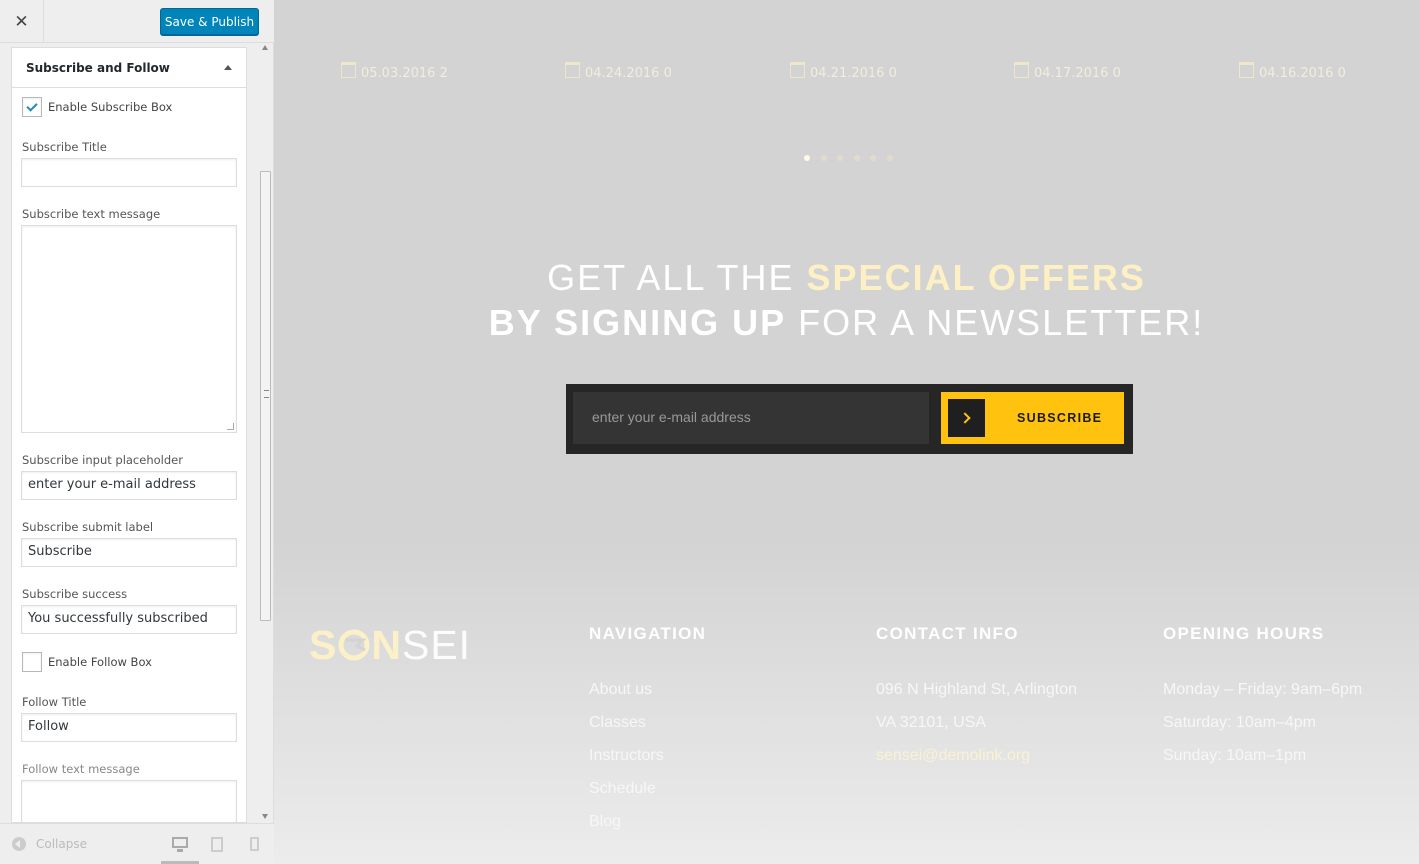  I want to click on subscribe-button: SUBSCRIBE, so click(1032, 418).